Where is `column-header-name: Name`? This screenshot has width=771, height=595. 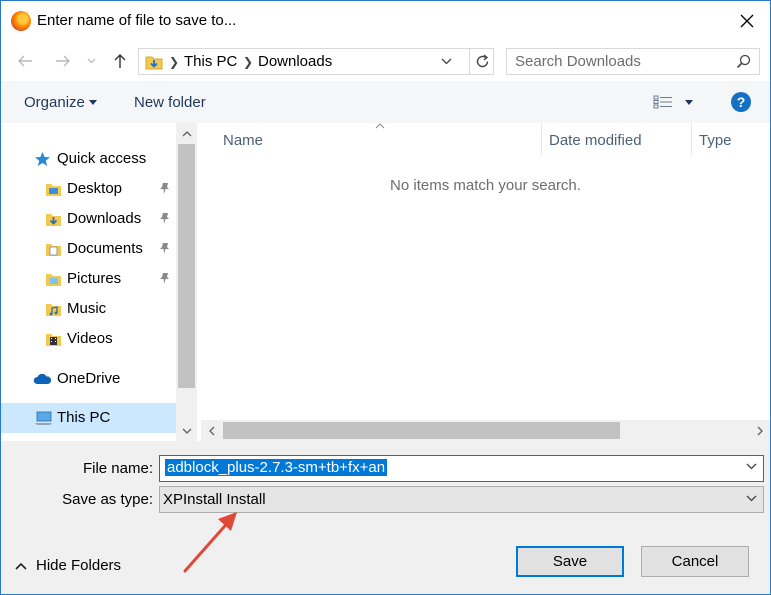
column-header-name: Name is located at coordinates (243, 139).